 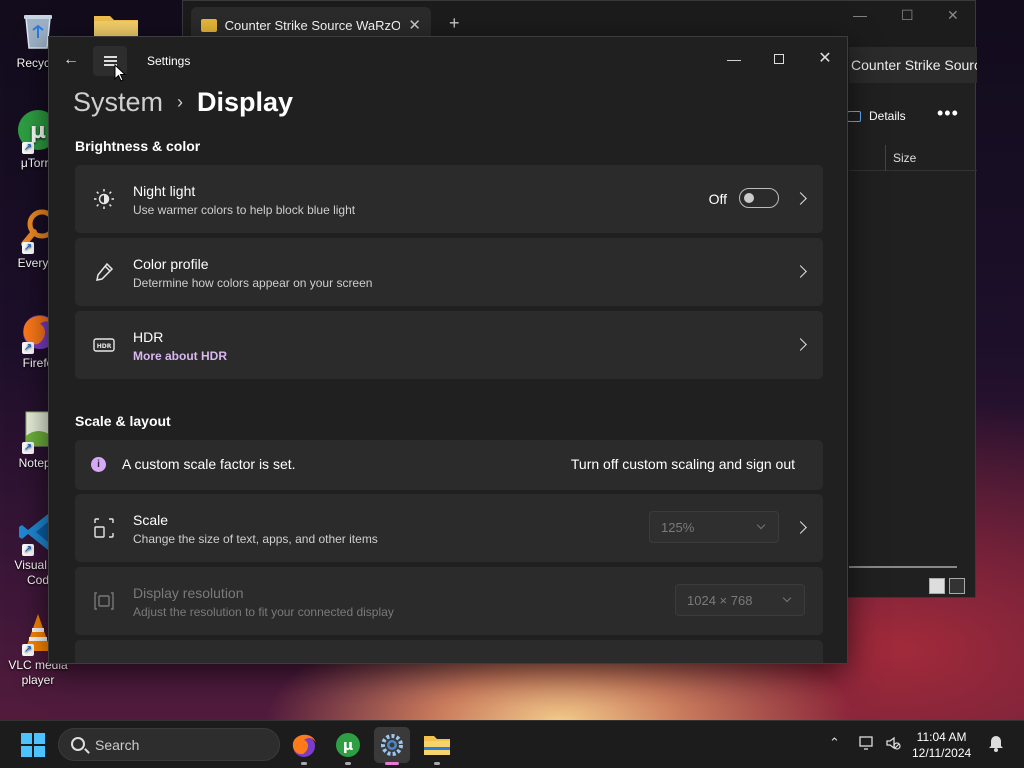 What do you see at coordinates (913, 65) in the screenshot?
I see `address-bar: Counter Strike Sourc` at bounding box center [913, 65].